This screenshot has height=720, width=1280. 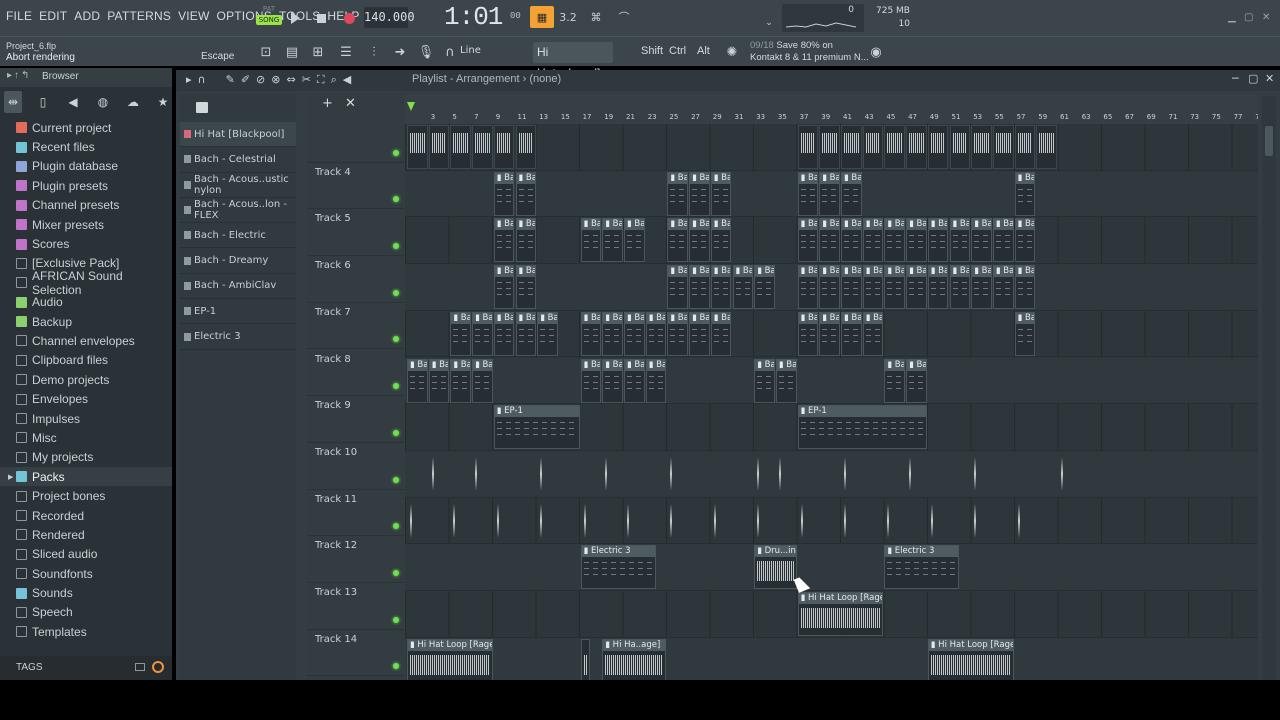 I want to click on microphone-icon: 🎙, so click(x=426, y=52).